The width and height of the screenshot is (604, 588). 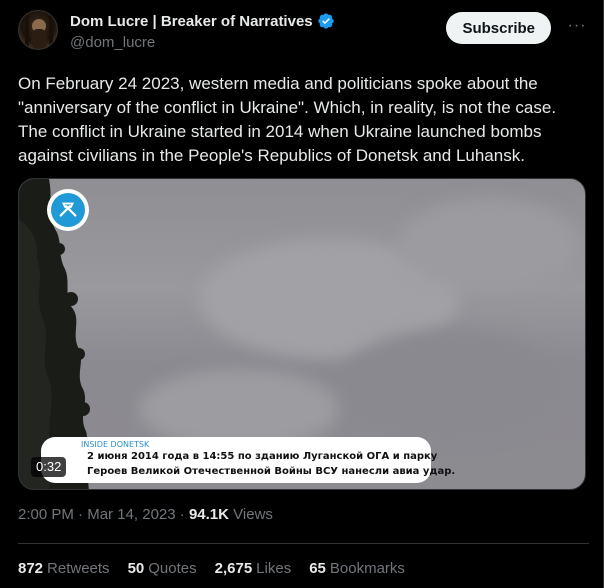 I want to click on stat-count: 50, so click(x=136, y=568).